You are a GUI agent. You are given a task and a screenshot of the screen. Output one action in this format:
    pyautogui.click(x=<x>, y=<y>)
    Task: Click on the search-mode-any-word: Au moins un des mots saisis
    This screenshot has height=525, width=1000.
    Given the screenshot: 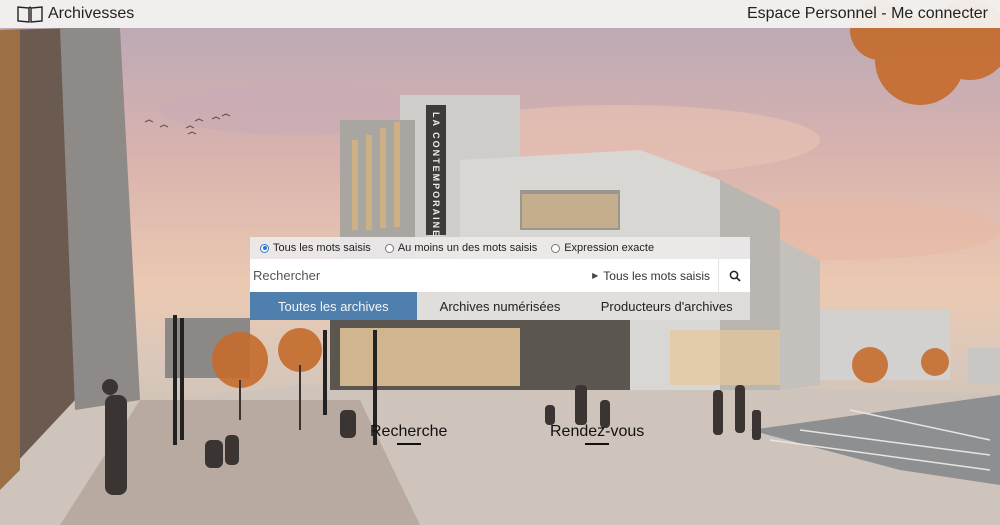 What is the action you would take?
    pyautogui.click(x=461, y=248)
    